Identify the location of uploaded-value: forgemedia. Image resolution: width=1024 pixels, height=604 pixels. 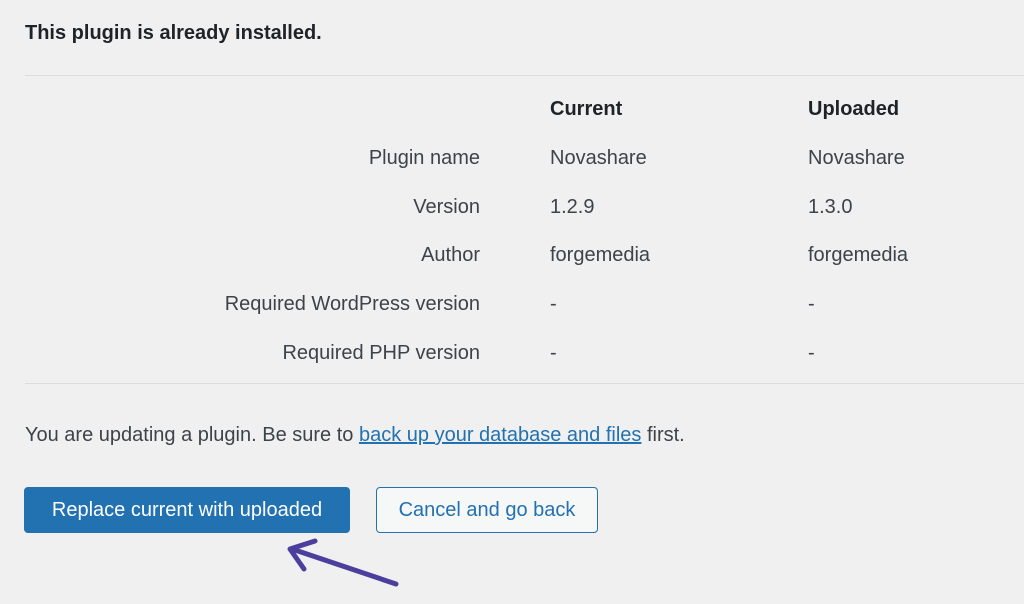
(858, 255).